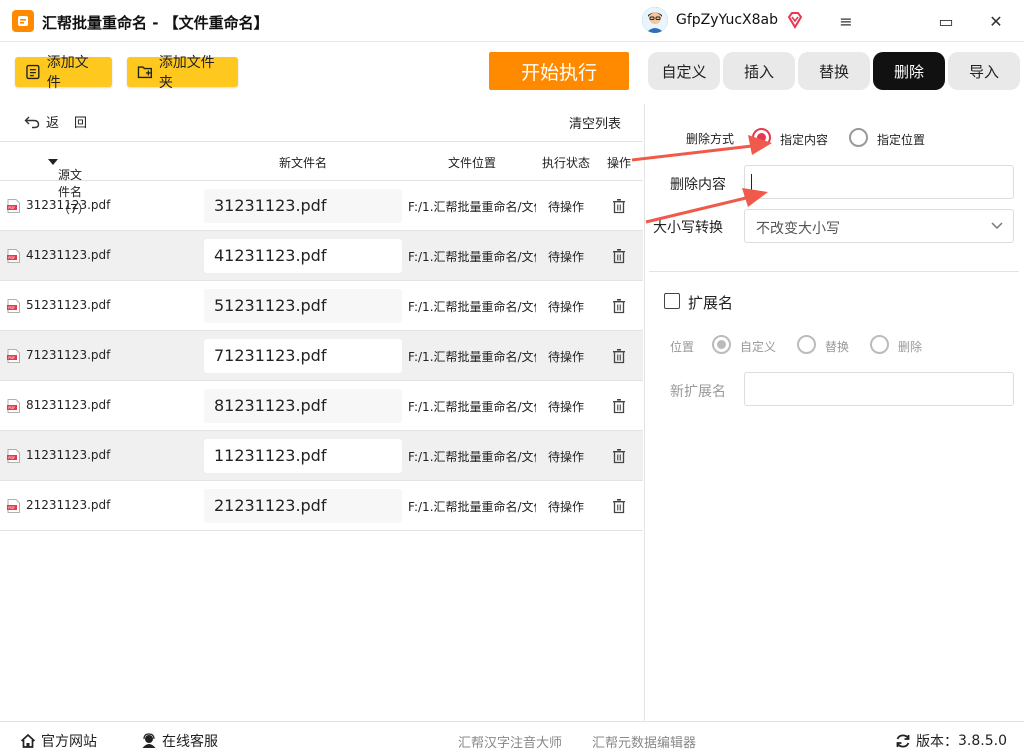  I want to click on add-folder-button: 添加文件夹, so click(182, 73).